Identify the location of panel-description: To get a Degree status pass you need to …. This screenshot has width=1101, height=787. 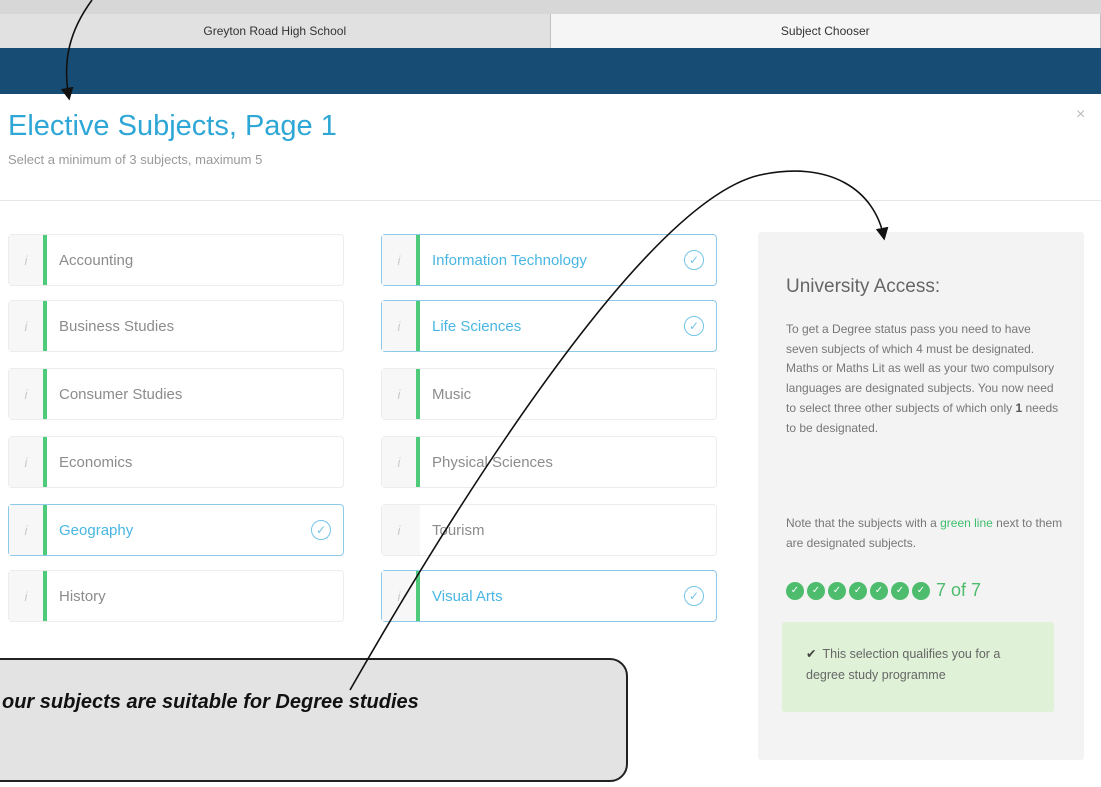
(923, 379).